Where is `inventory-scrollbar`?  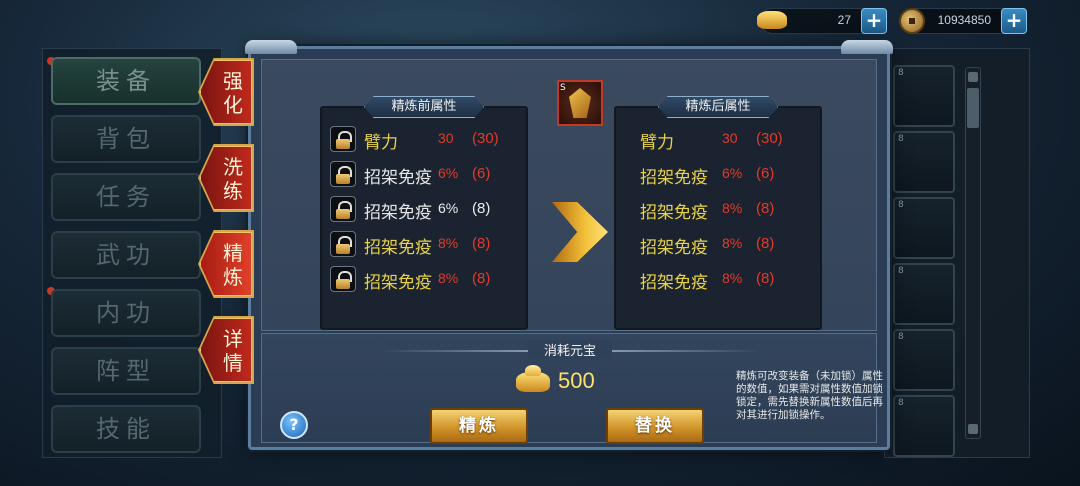
inventory-scrollbar is located at coordinates (973, 253).